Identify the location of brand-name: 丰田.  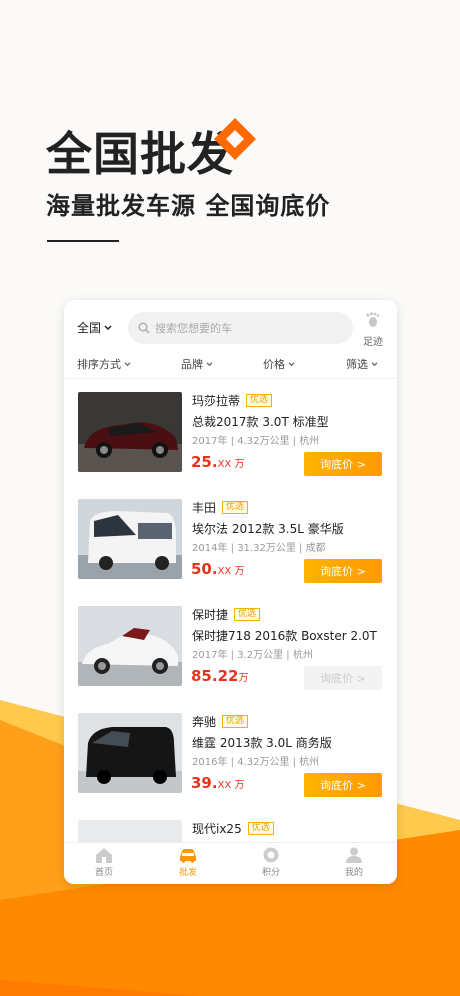
(204, 508).